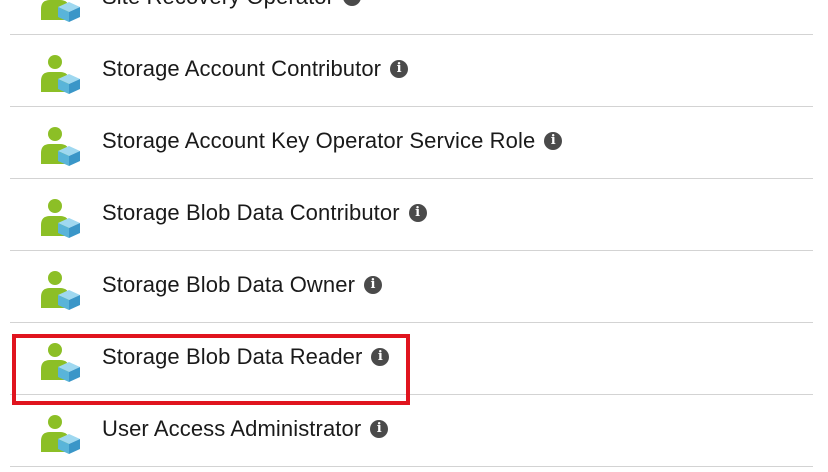 The image size is (828, 472). What do you see at coordinates (232, 356) in the screenshot?
I see `role-label: Storage Blob Data Reader` at bounding box center [232, 356].